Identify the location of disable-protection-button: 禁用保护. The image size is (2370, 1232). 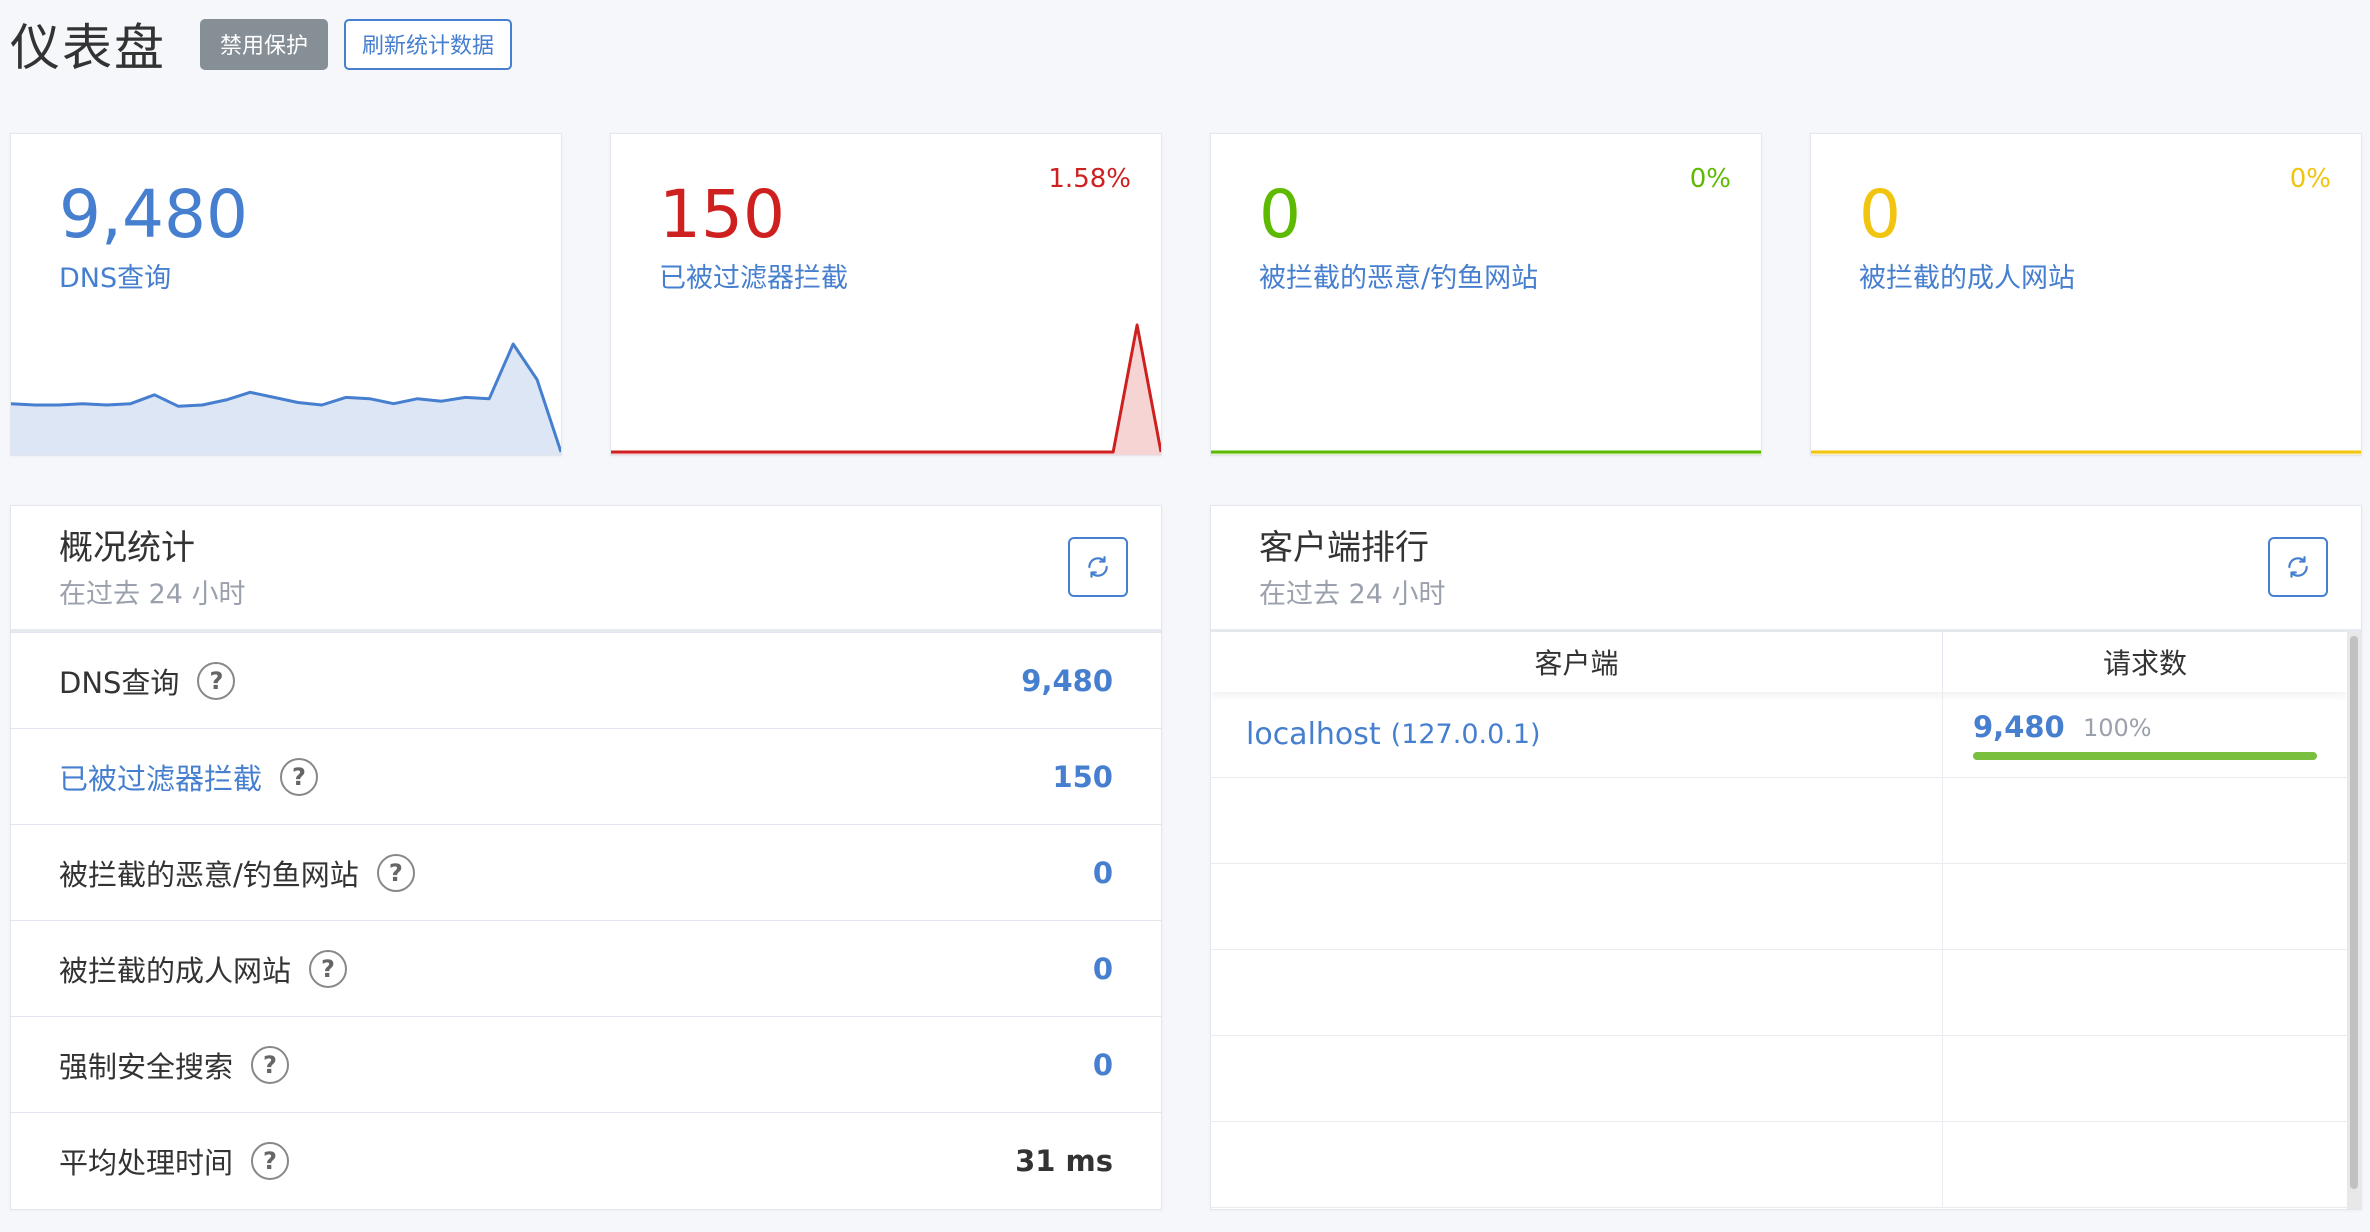
(264, 44).